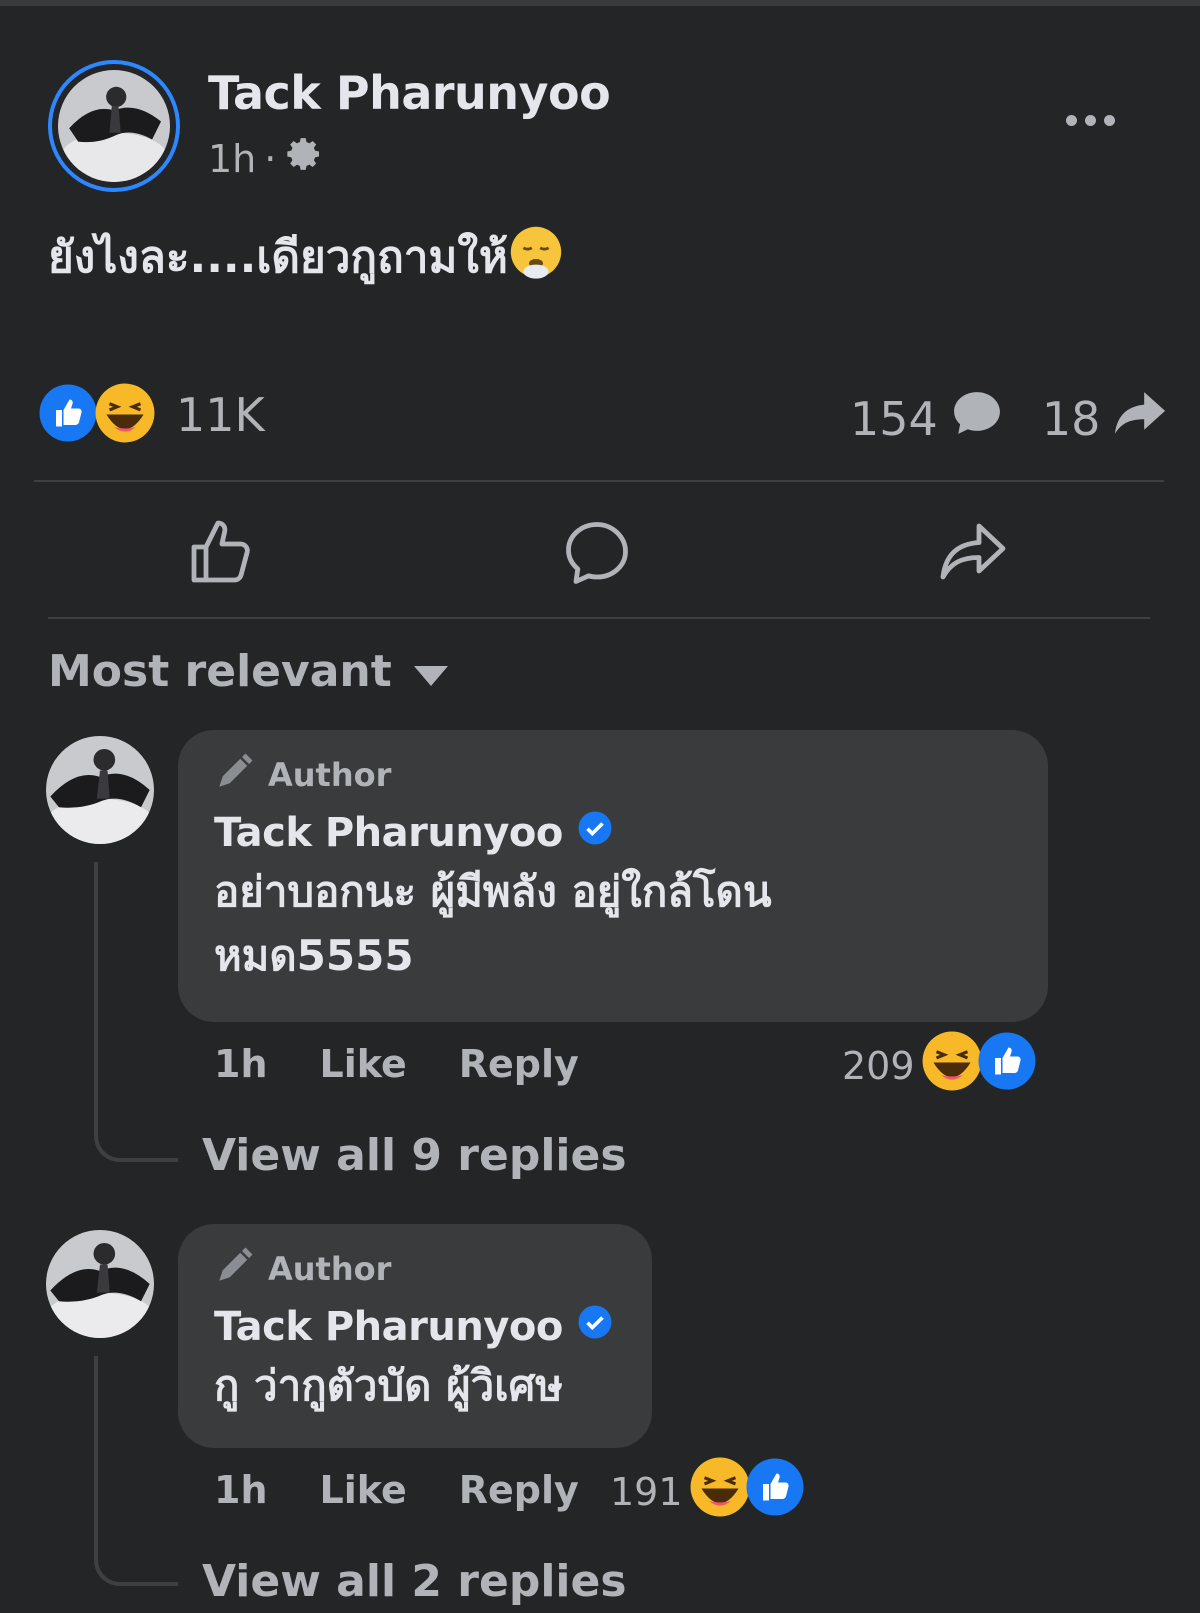  What do you see at coordinates (388, 1385) in the screenshot?
I see `comment-text-line: กู ว่ากูตัวบัด ผู้วิเศษ` at bounding box center [388, 1385].